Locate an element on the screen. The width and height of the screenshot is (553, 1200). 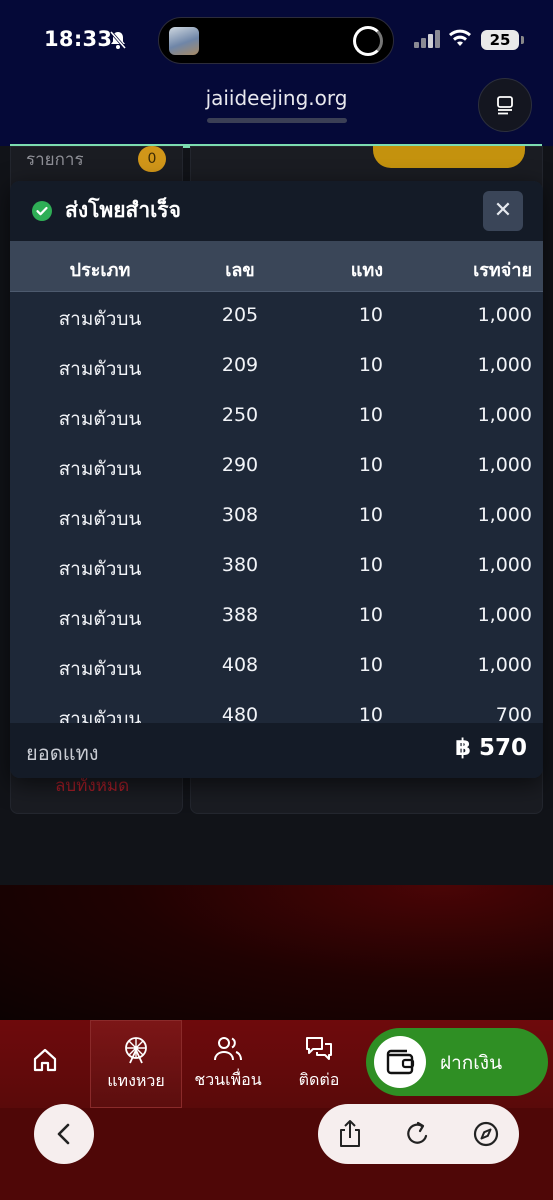
wifi-icon is located at coordinates (460, 37).